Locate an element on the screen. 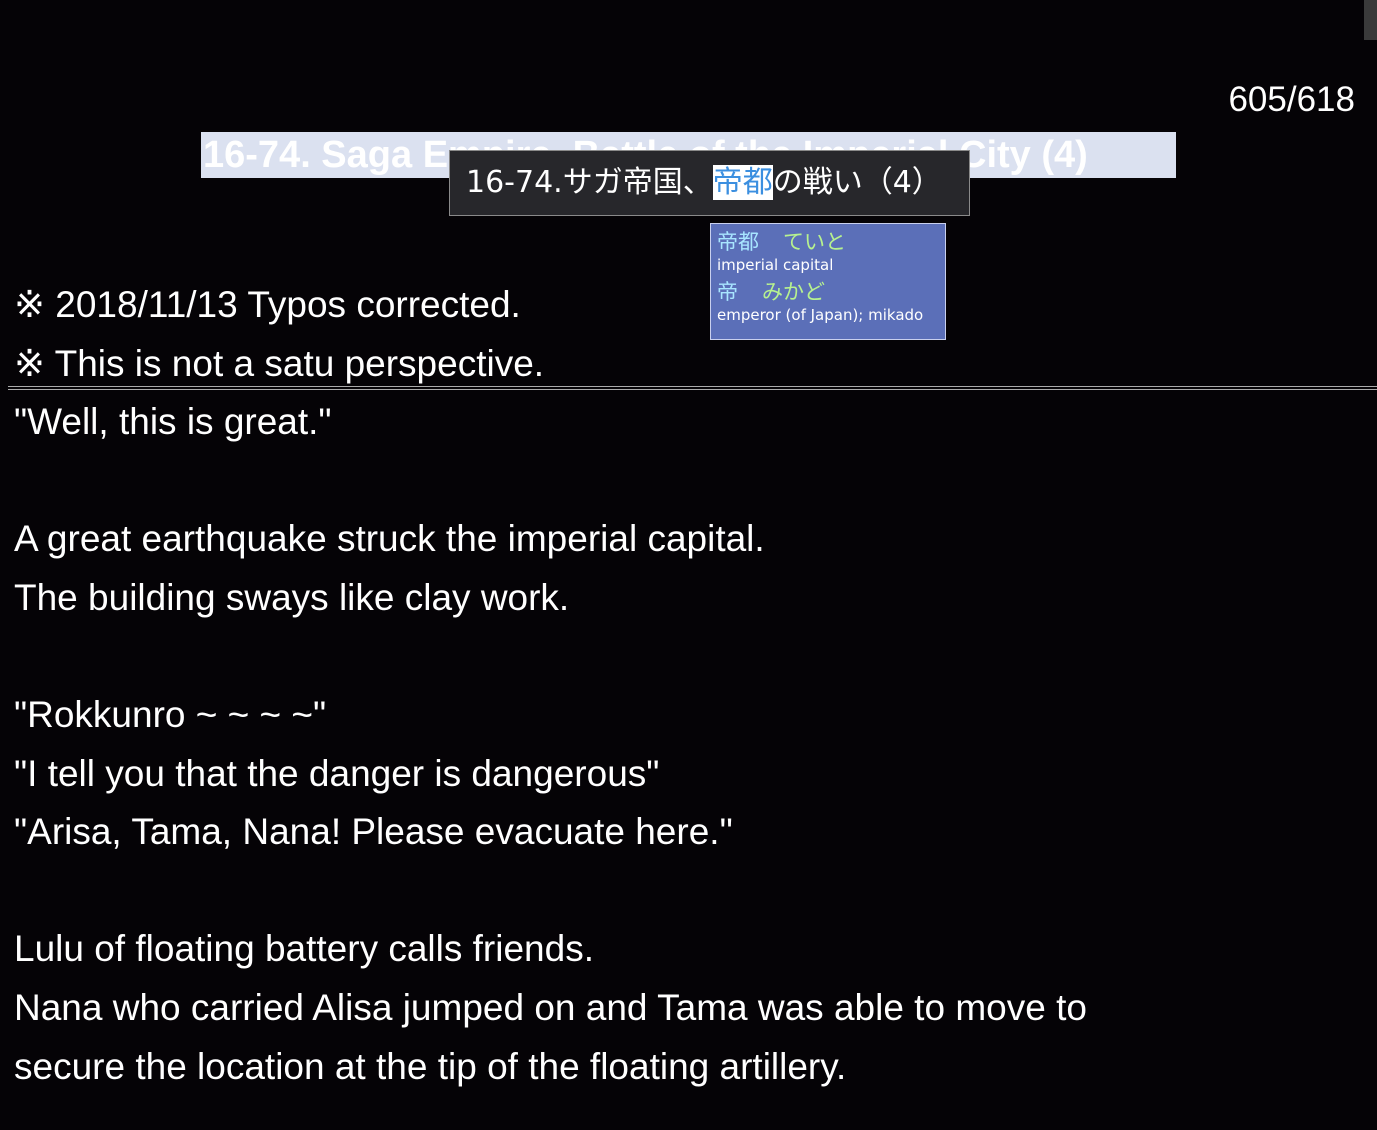  scrollbar-thumb is located at coordinates (1370, 20).